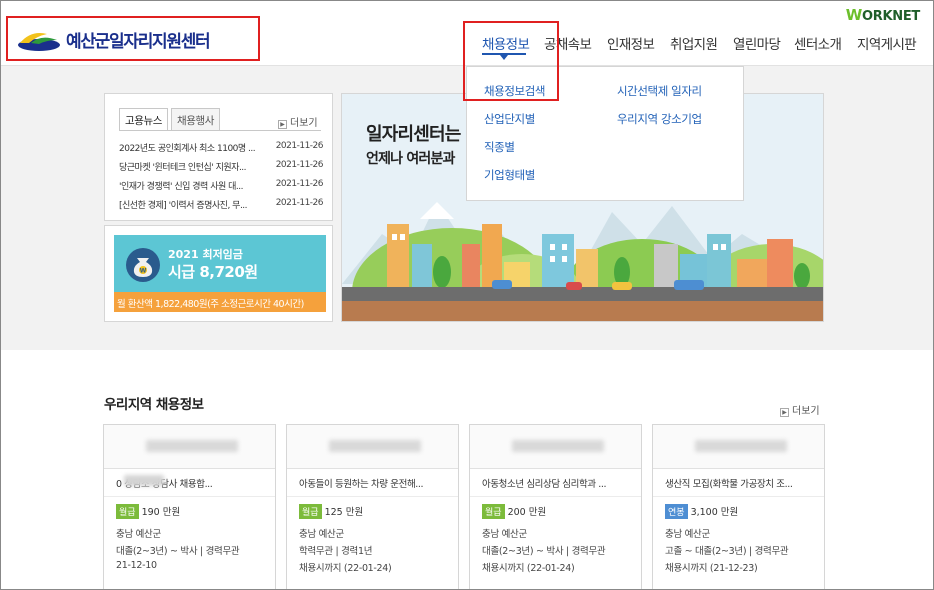 This screenshot has width=934, height=590. I want to click on logo: 예산군일자리지원센터, so click(133, 38).